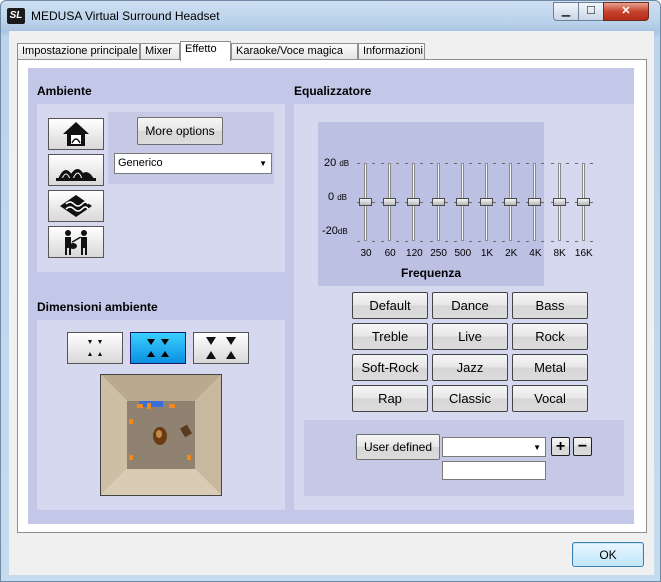 The height and width of the screenshot is (582, 661). Describe the element at coordinates (494, 470) in the screenshot. I see `preset-name-input` at that location.